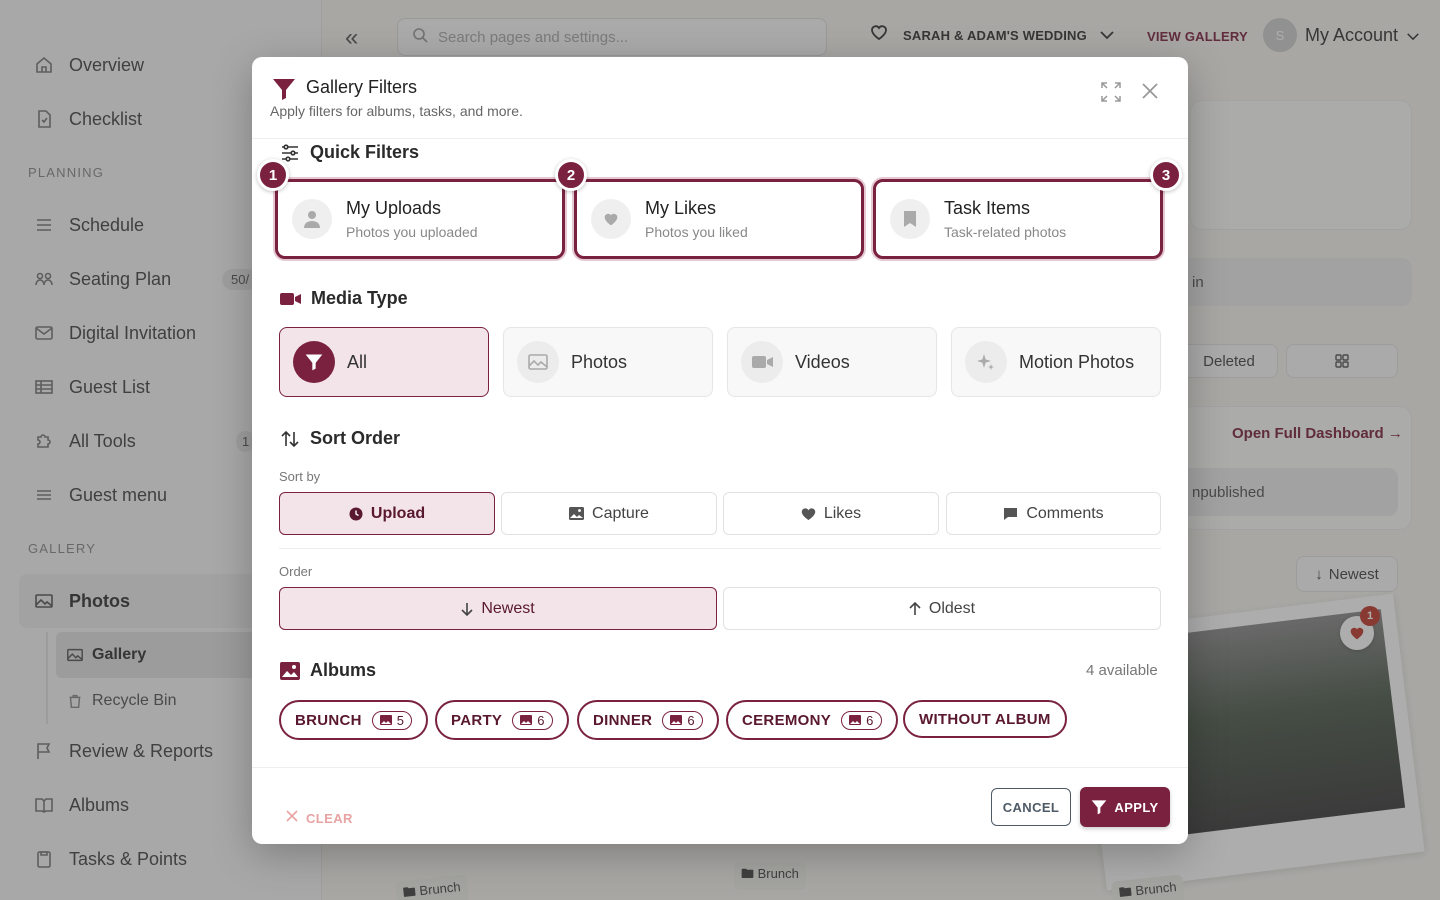 This screenshot has width=1440, height=900. I want to click on sort-by-upload: Upload, so click(387, 513).